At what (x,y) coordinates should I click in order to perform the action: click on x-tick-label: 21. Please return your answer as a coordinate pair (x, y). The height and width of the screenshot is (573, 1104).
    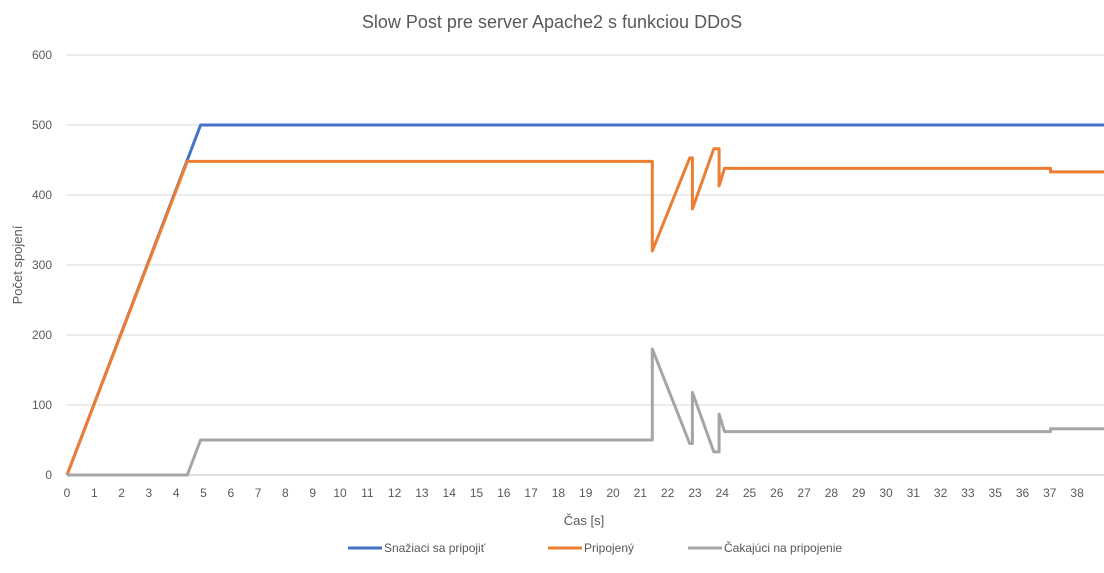
    Looking at the image, I should click on (641, 493).